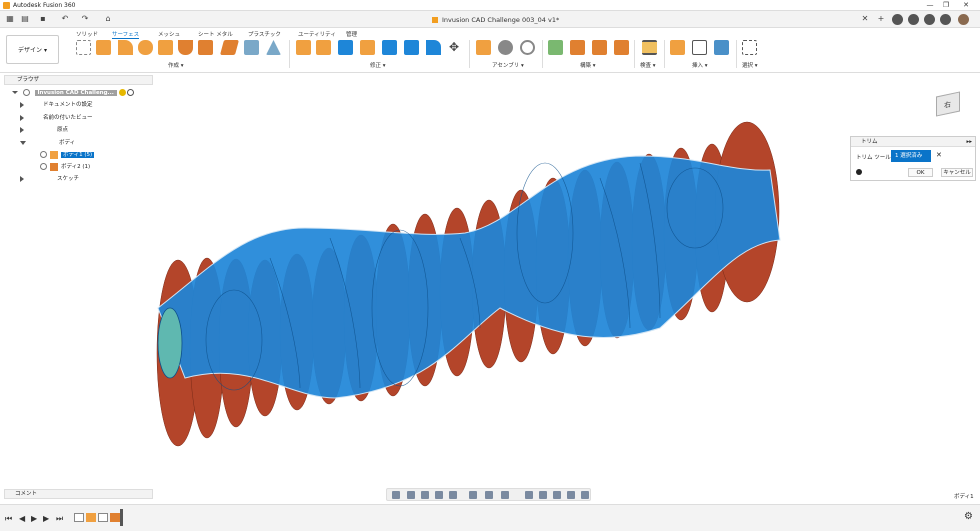 Image resolution: width=980 pixels, height=531 pixels. I want to click on end-cap, so click(170, 343).